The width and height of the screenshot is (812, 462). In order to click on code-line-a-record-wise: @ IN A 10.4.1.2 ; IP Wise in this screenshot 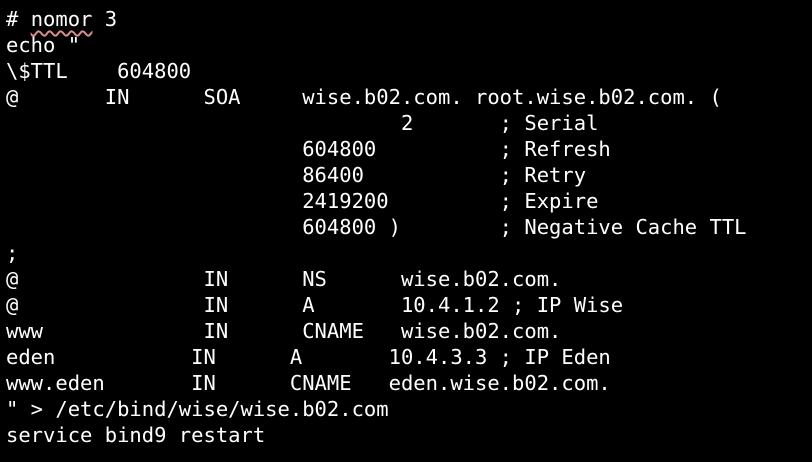, I will do `click(315, 305)`.